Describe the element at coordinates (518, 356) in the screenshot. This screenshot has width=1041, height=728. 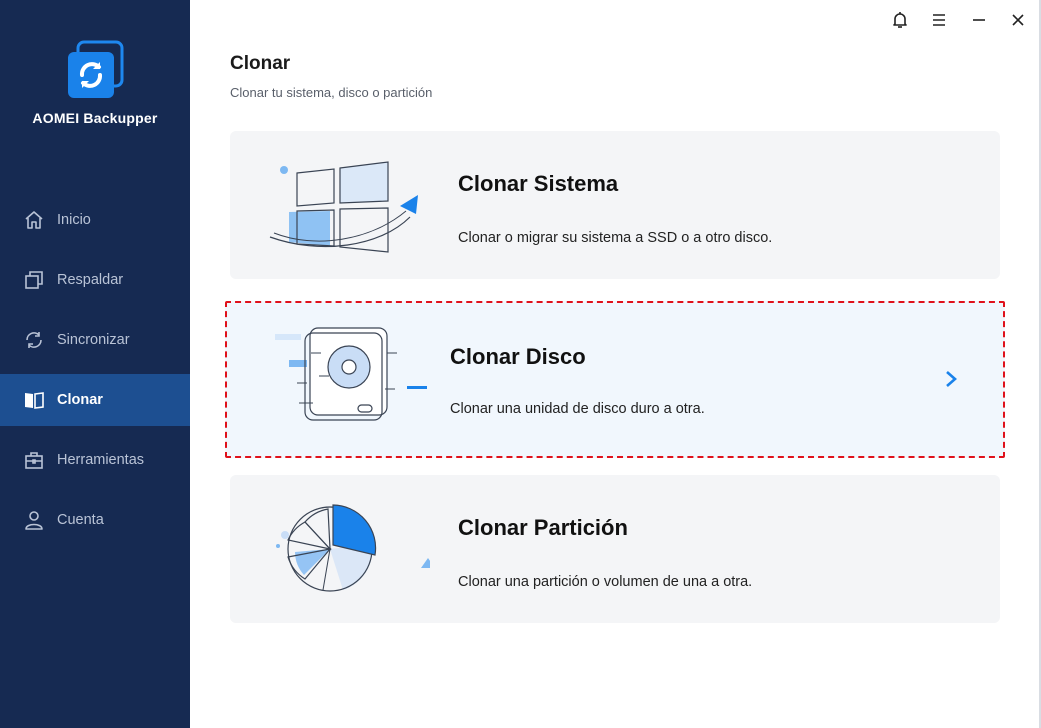
I see `card-title: Clonar Disco` at that location.